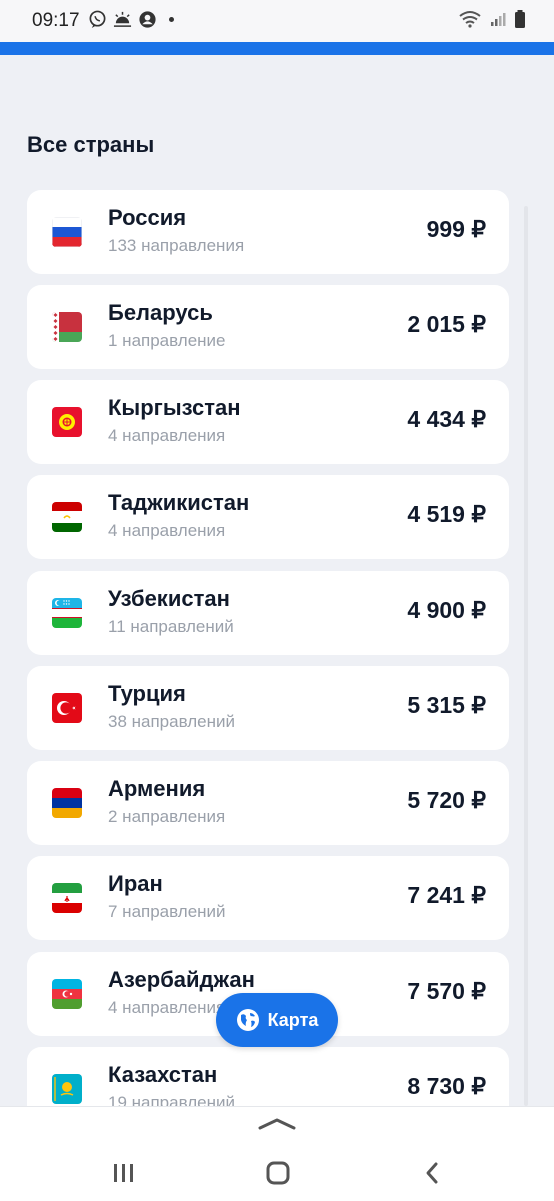 This screenshot has width=554, height=1201. What do you see at coordinates (147, 217) in the screenshot?
I see `country-name: Россия` at bounding box center [147, 217].